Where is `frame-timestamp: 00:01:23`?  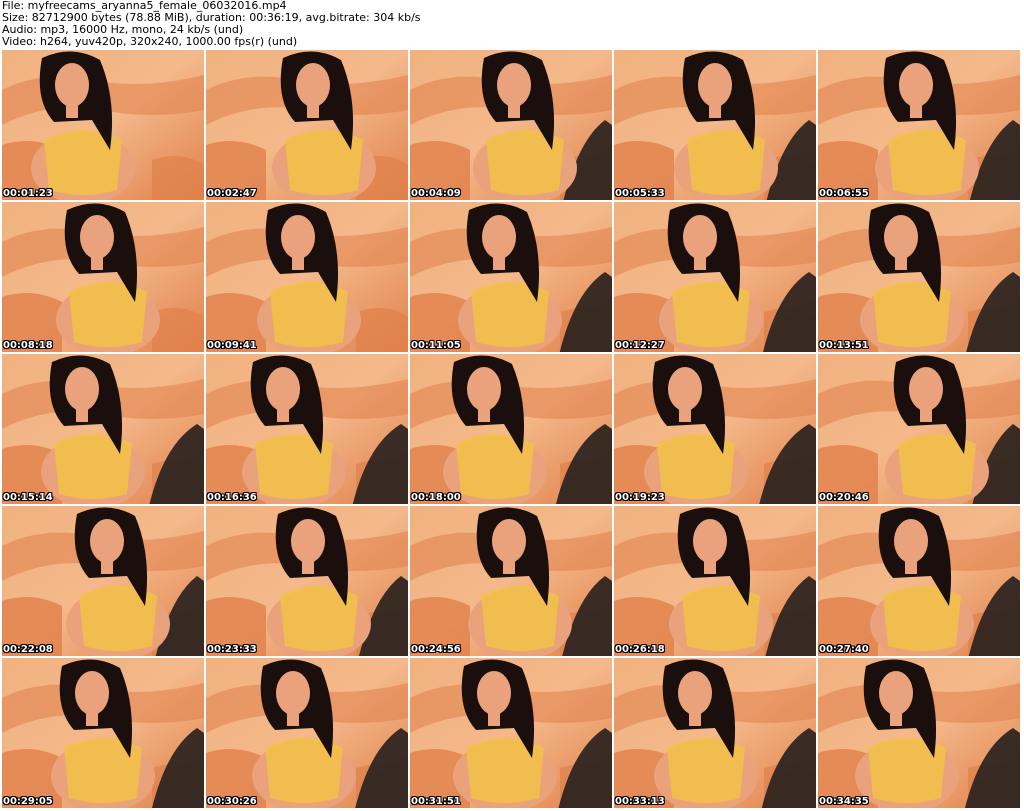 frame-timestamp: 00:01:23 is located at coordinates (28, 193).